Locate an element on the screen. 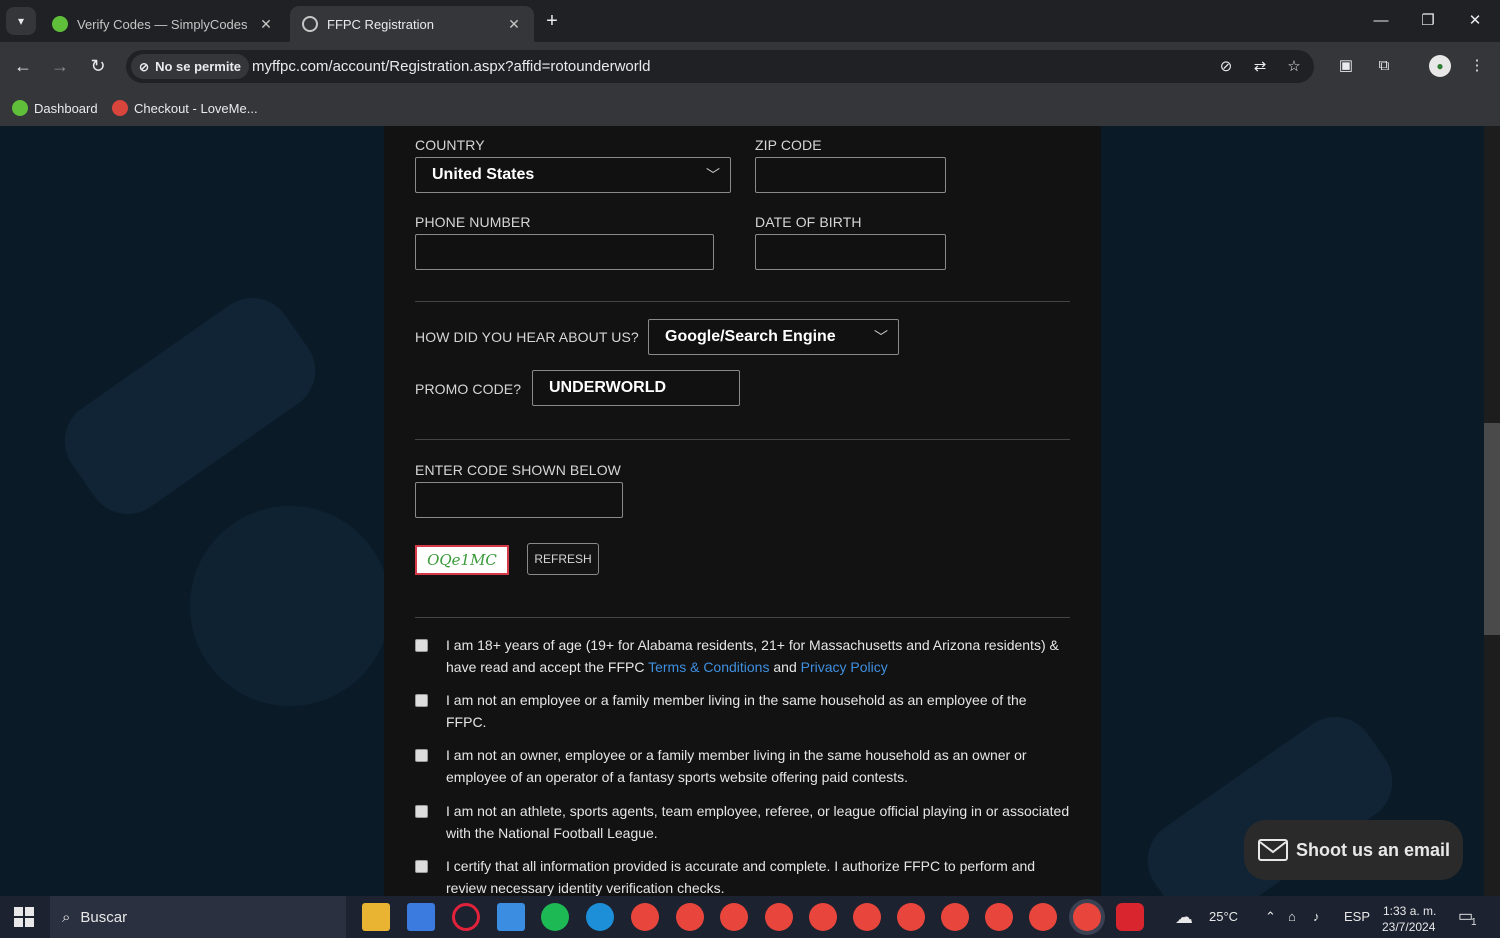  country-value: United States is located at coordinates (483, 174).